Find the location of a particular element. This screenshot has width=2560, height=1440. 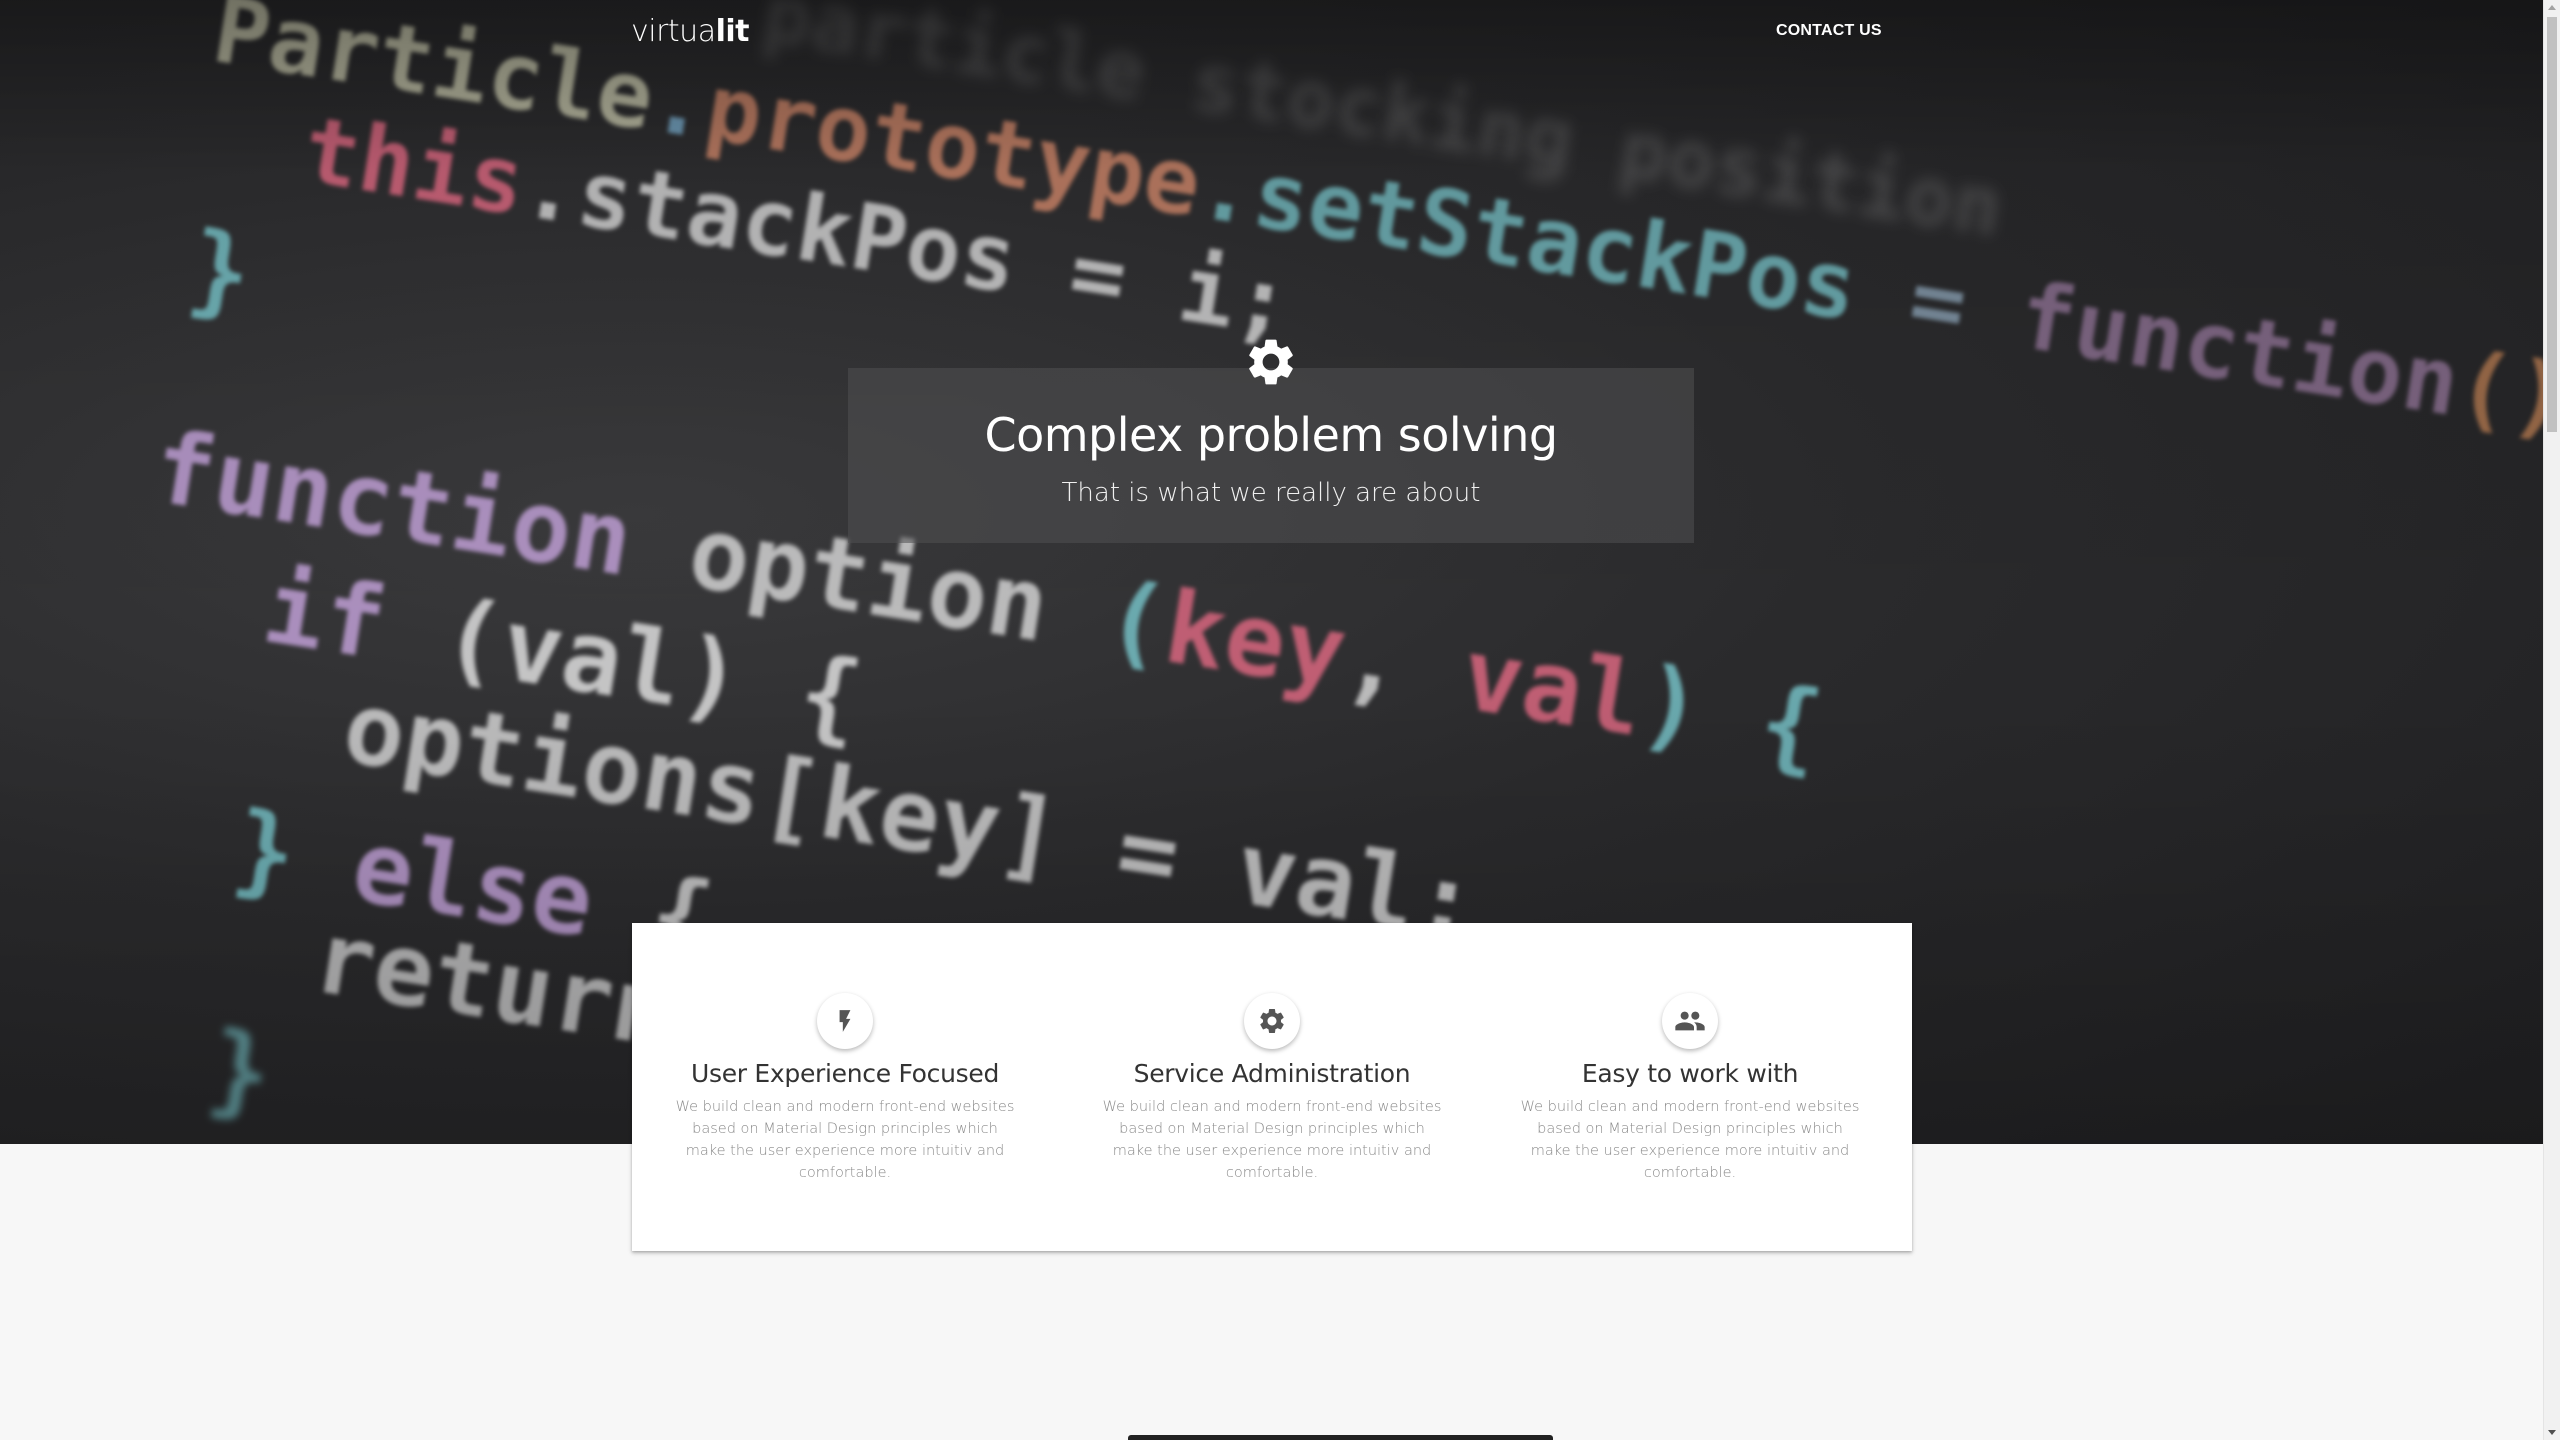

brand-logo: virtualit is located at coordinates (690, 31).